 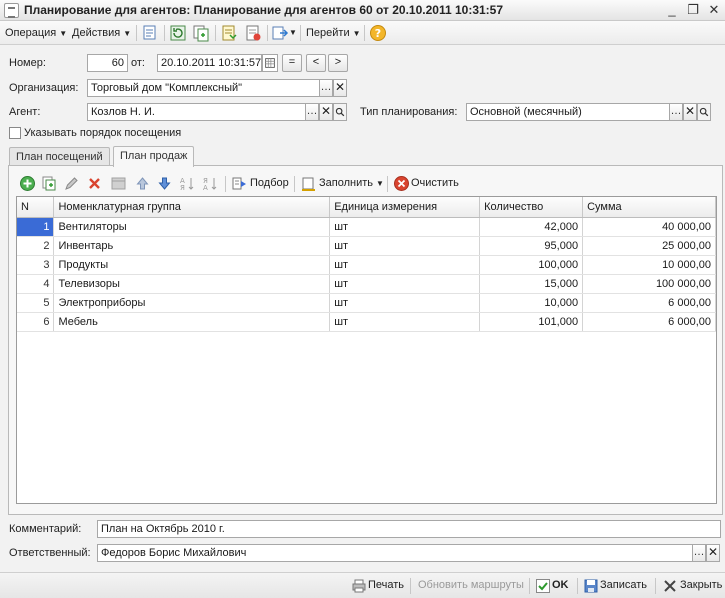 I want to click on column-header-unit: Единица измерения, so click(x=405, y=207).